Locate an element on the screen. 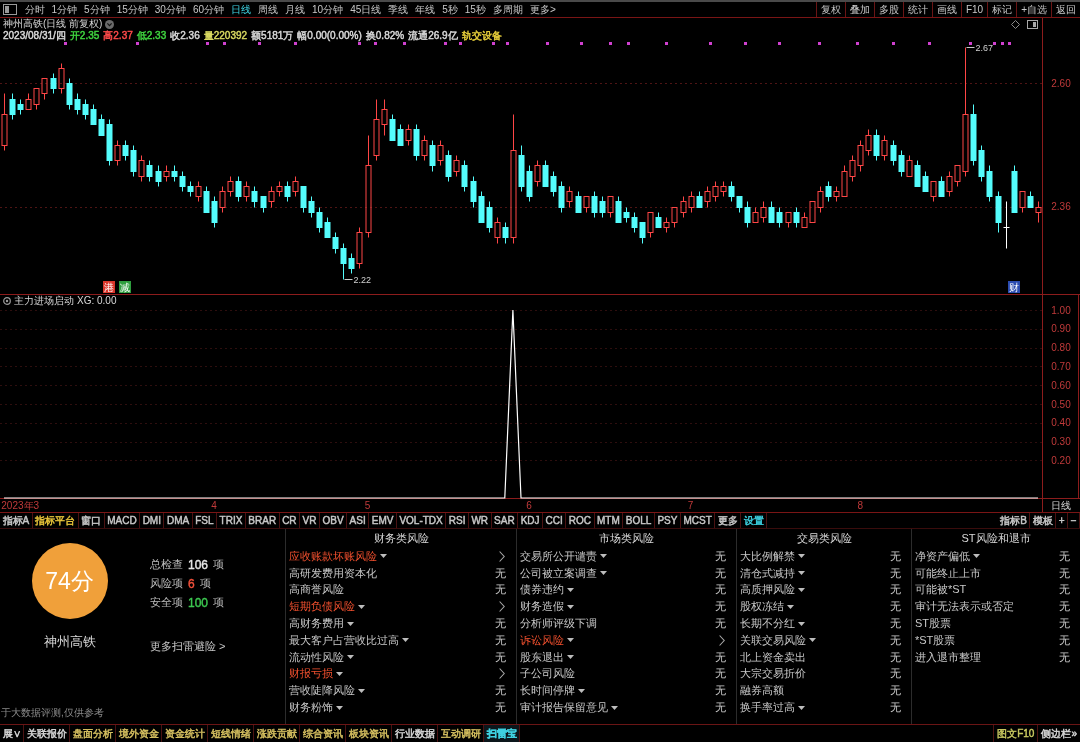 The image size is (1080, 742). toolbar-button: +自选 is located at coordinates (1033, 9).